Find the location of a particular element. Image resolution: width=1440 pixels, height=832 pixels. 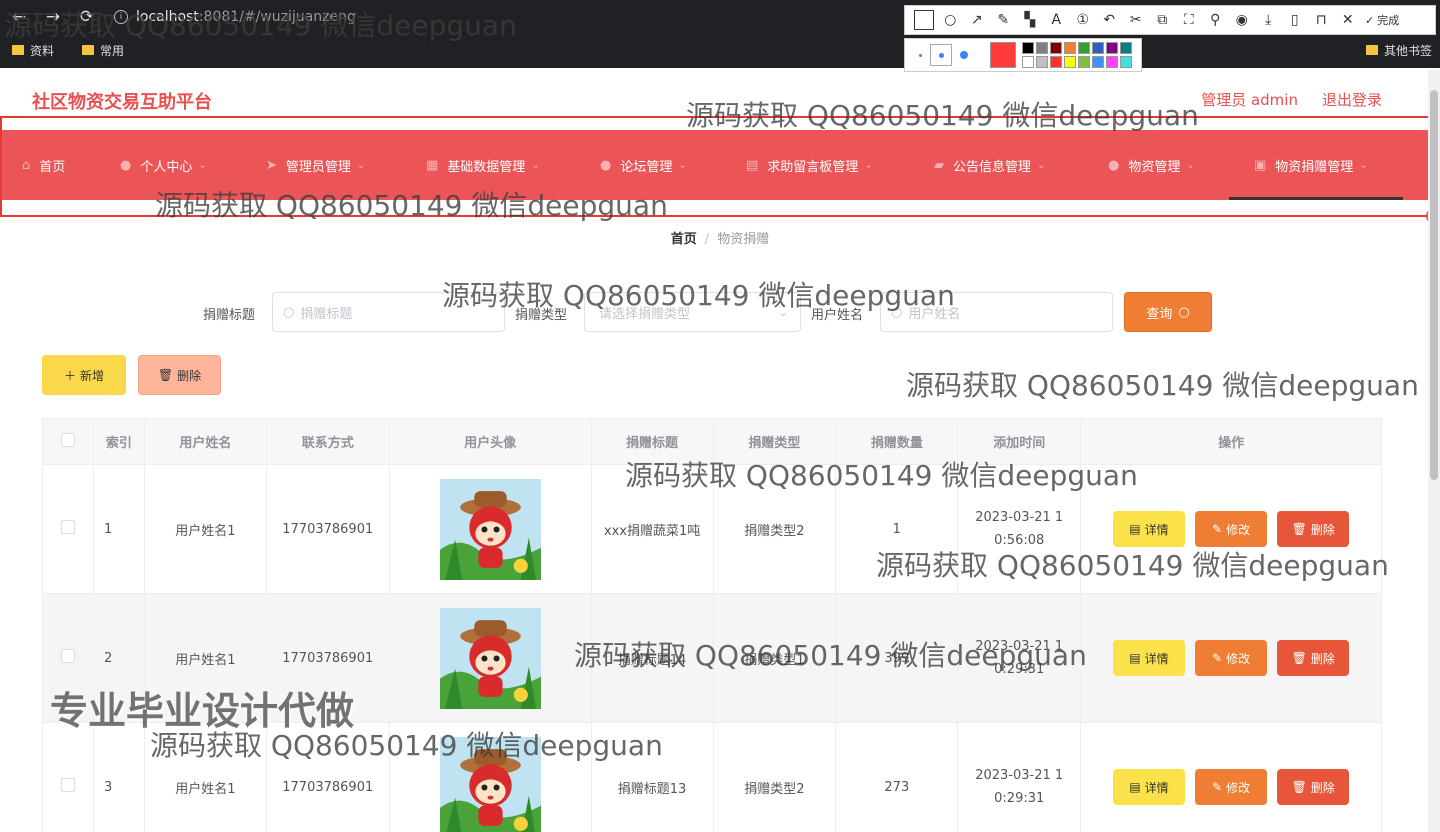

brush-small-icon is located at coordinates (920, 55).